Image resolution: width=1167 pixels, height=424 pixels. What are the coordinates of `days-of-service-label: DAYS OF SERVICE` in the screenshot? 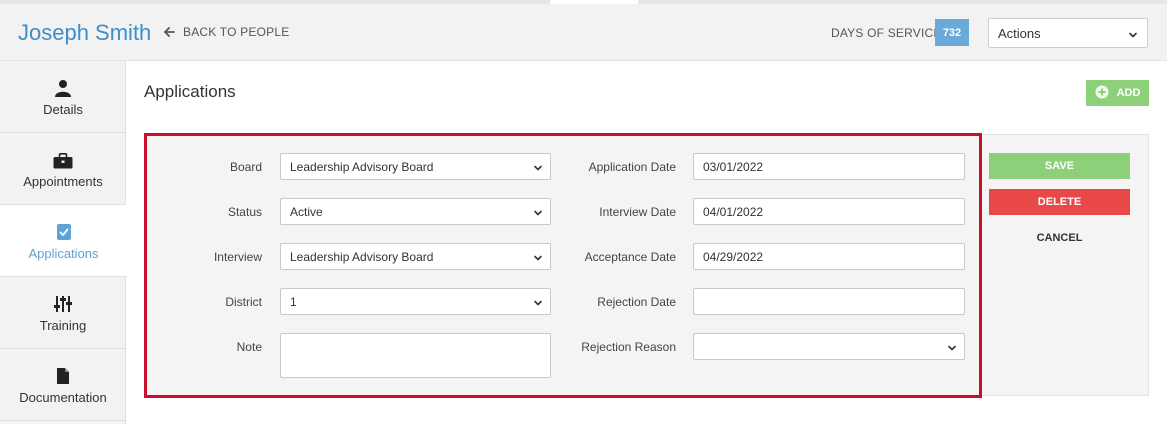 It's located at (886, 33).